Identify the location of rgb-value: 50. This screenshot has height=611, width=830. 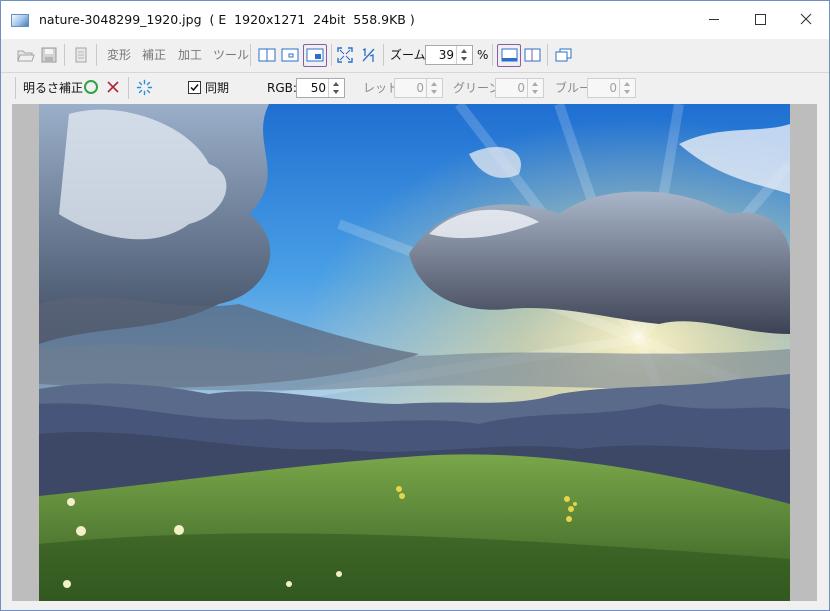
(318, 88).